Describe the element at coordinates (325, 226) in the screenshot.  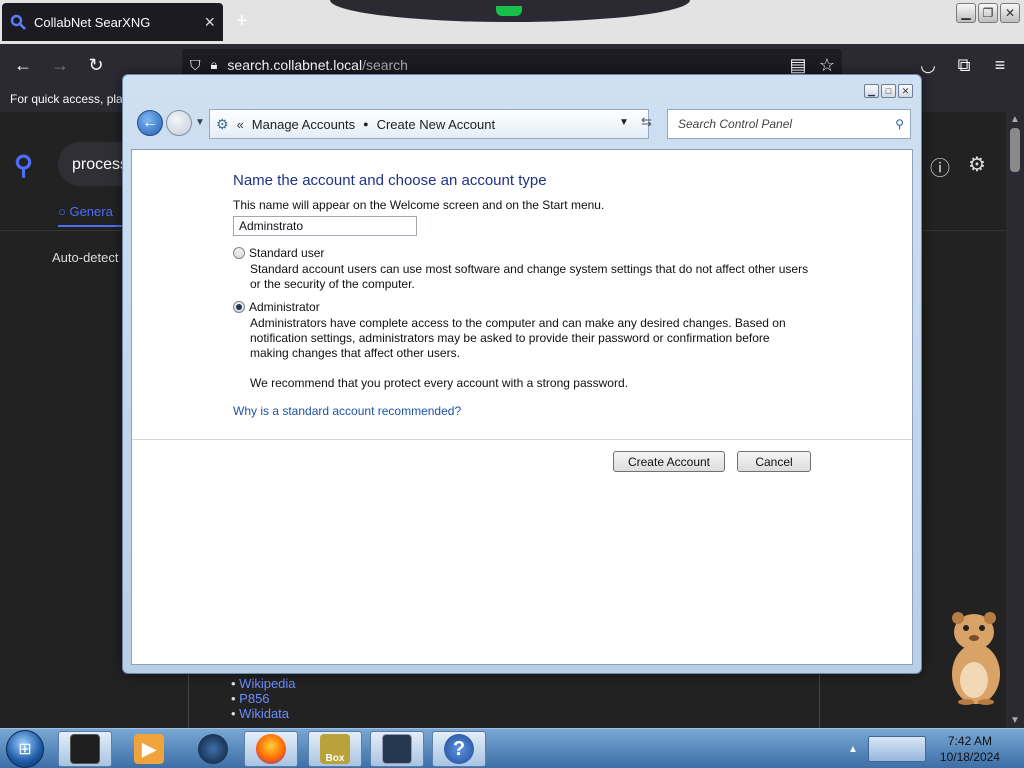
I see `account-name-input` at that location.